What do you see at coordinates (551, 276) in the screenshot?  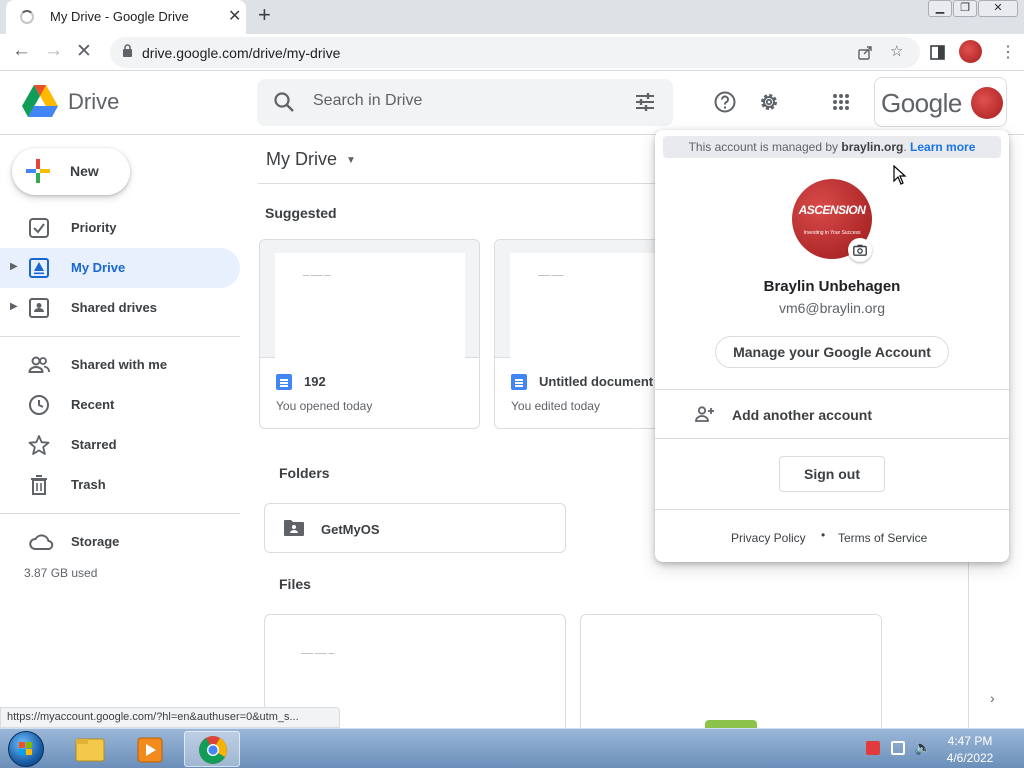 I see `thumbnail-text: —— ——` at bounding box center [551, 276].